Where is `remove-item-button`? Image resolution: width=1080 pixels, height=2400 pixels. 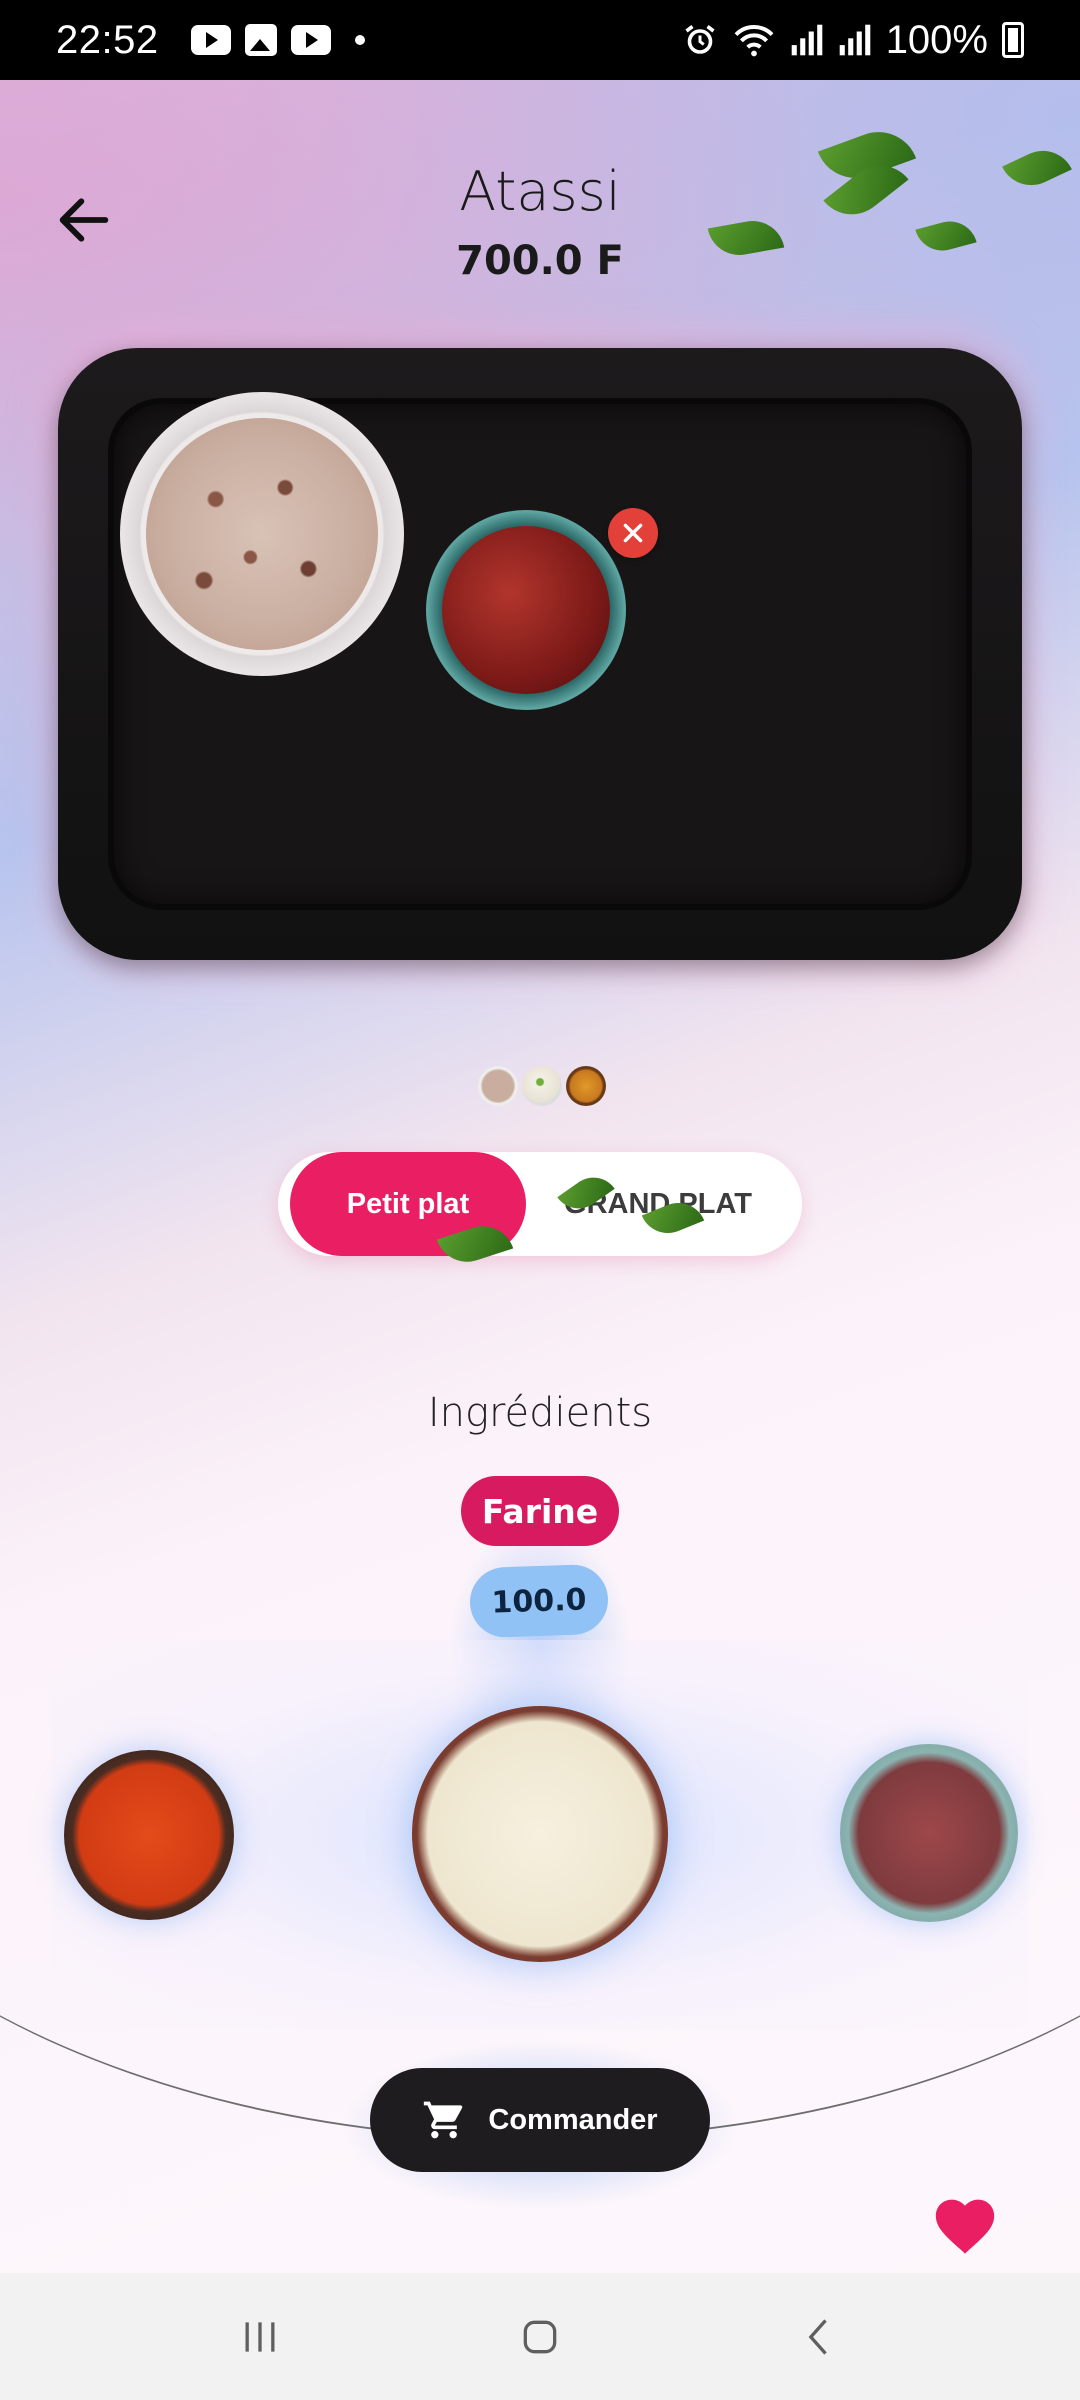
remove-item-button is located at coordinates (633, 533).